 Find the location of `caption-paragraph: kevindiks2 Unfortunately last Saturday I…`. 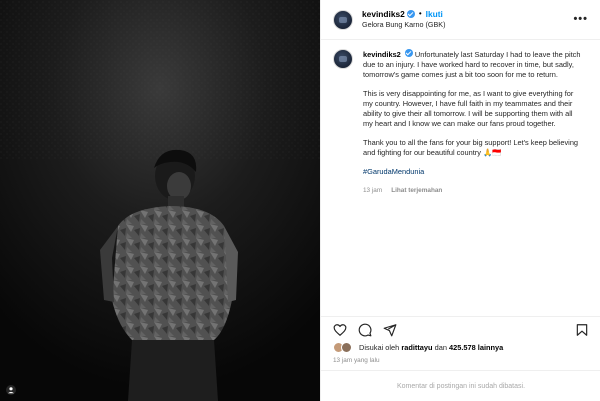

caption-paragraph: kevindiks2 Unfortunately last Saturday I… is located at coordinates (473, 64).